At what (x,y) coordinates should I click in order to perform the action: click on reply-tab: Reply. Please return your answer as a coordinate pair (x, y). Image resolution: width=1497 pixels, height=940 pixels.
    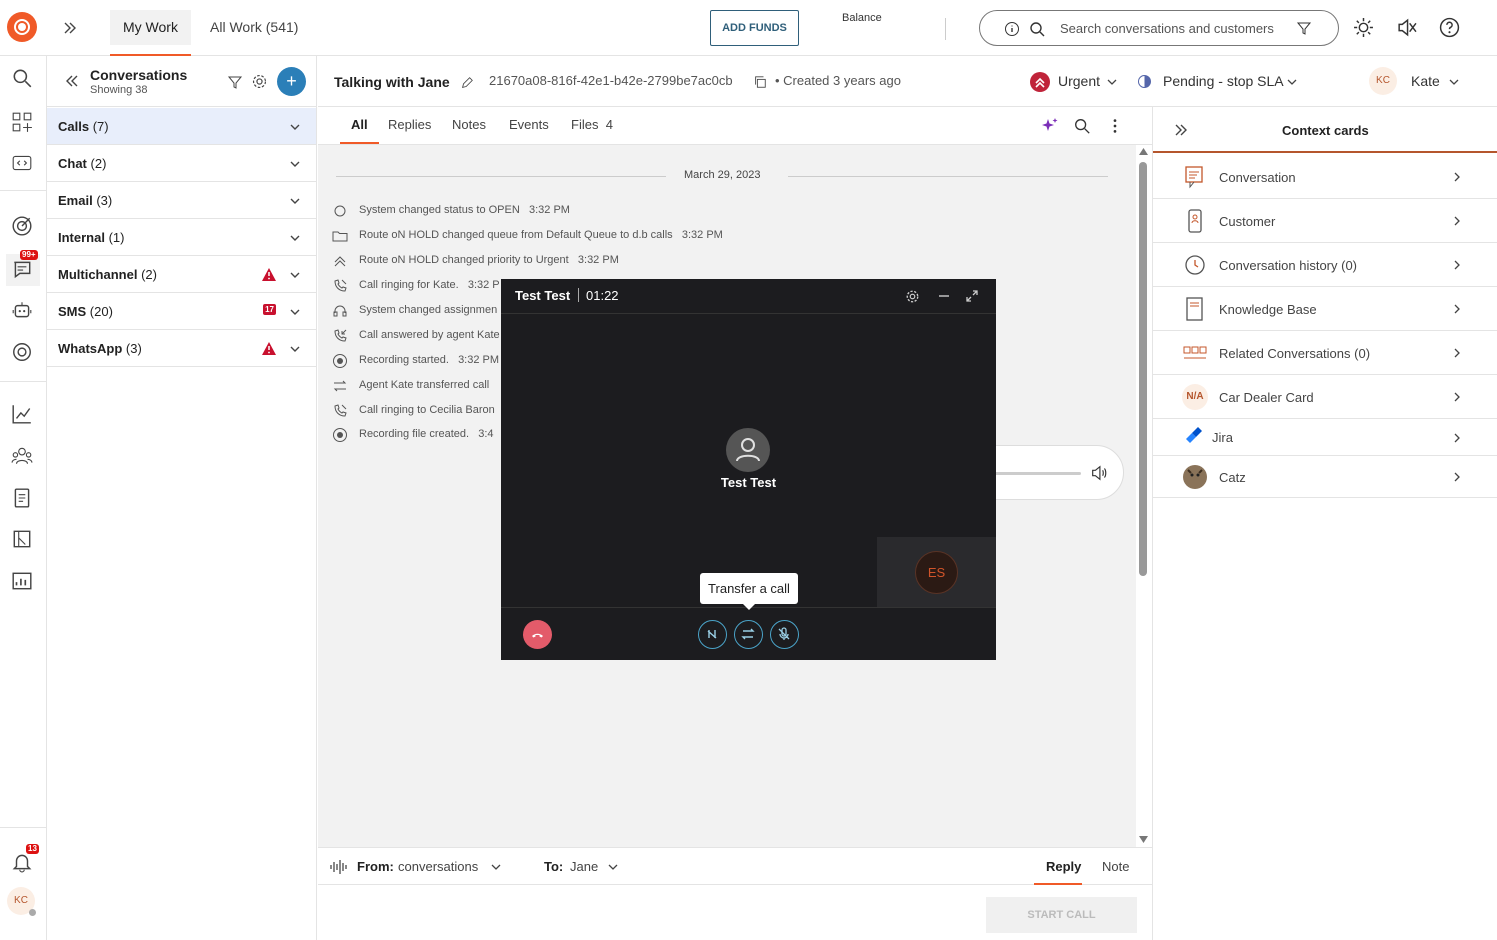
    Looking at the image, I should click on (1063, 866).